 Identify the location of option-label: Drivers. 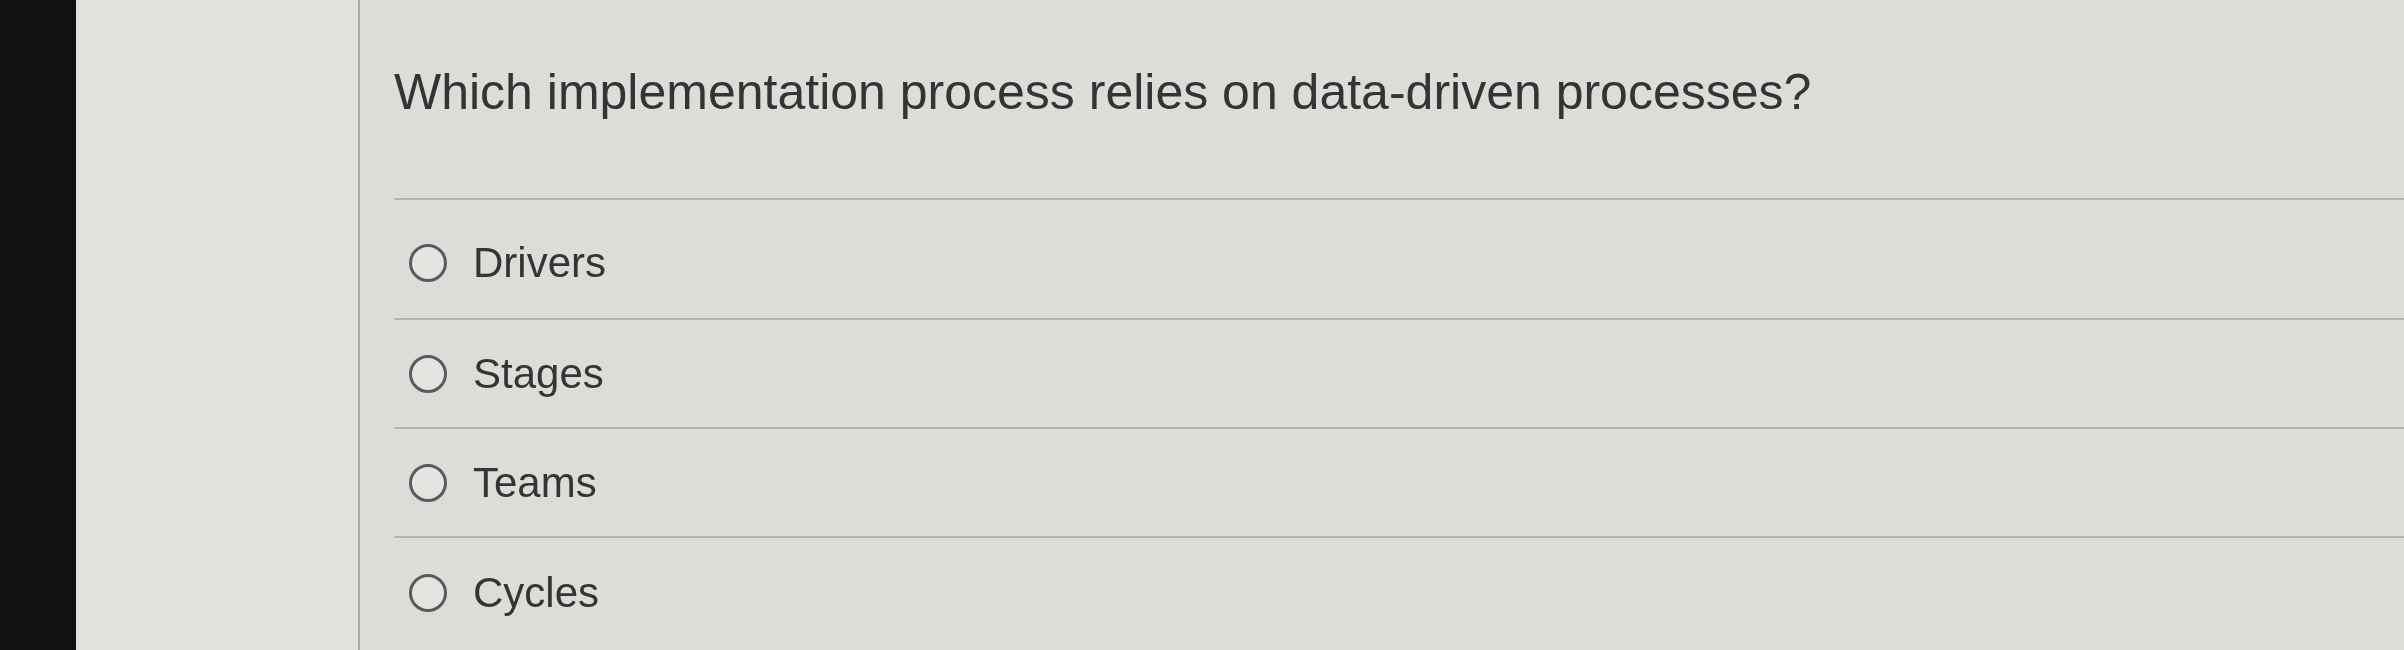
(539, 263).